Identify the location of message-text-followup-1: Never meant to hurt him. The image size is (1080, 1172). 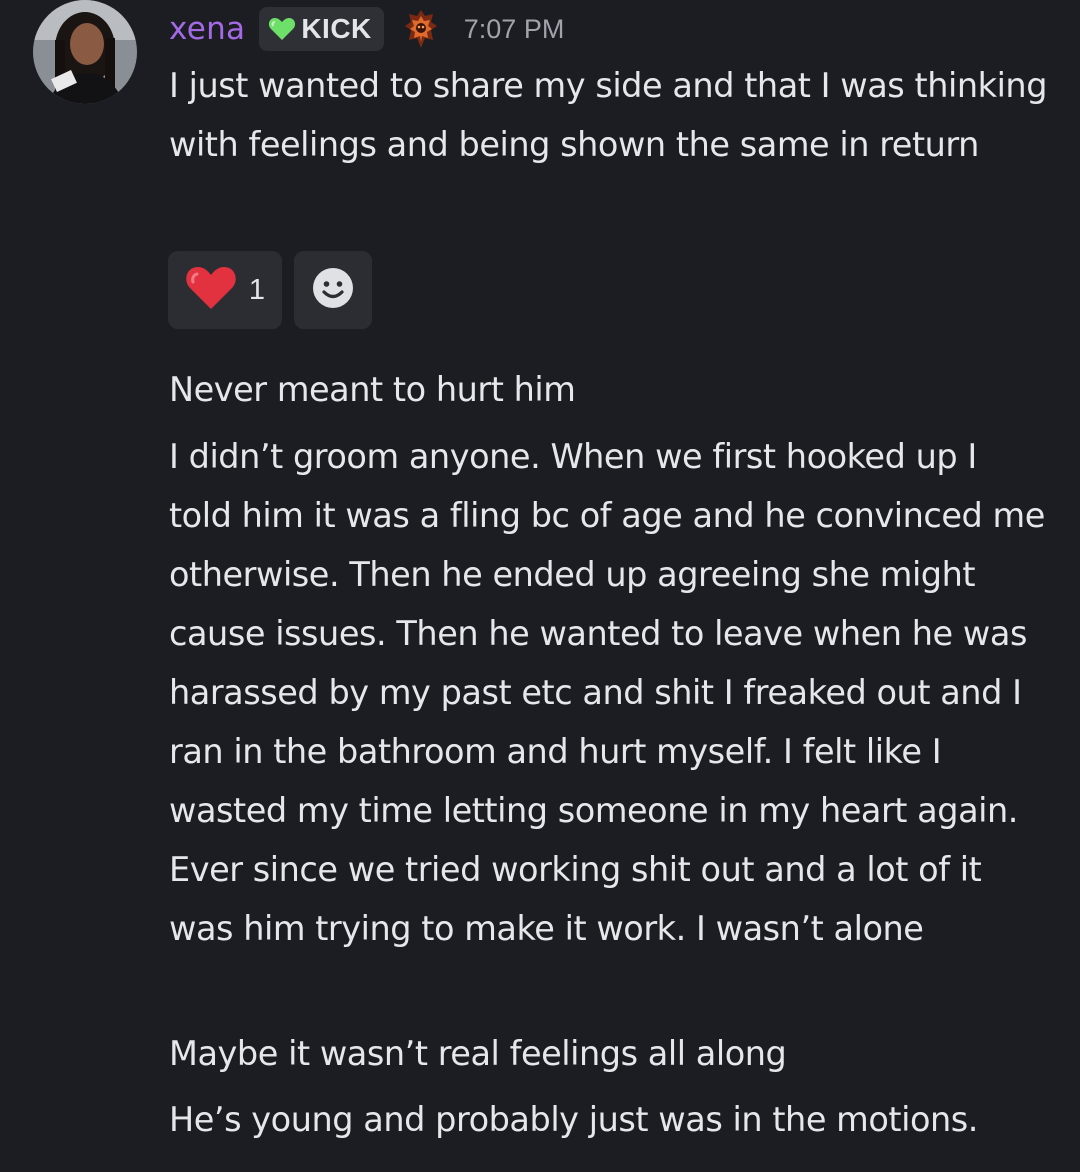
(372, 389).